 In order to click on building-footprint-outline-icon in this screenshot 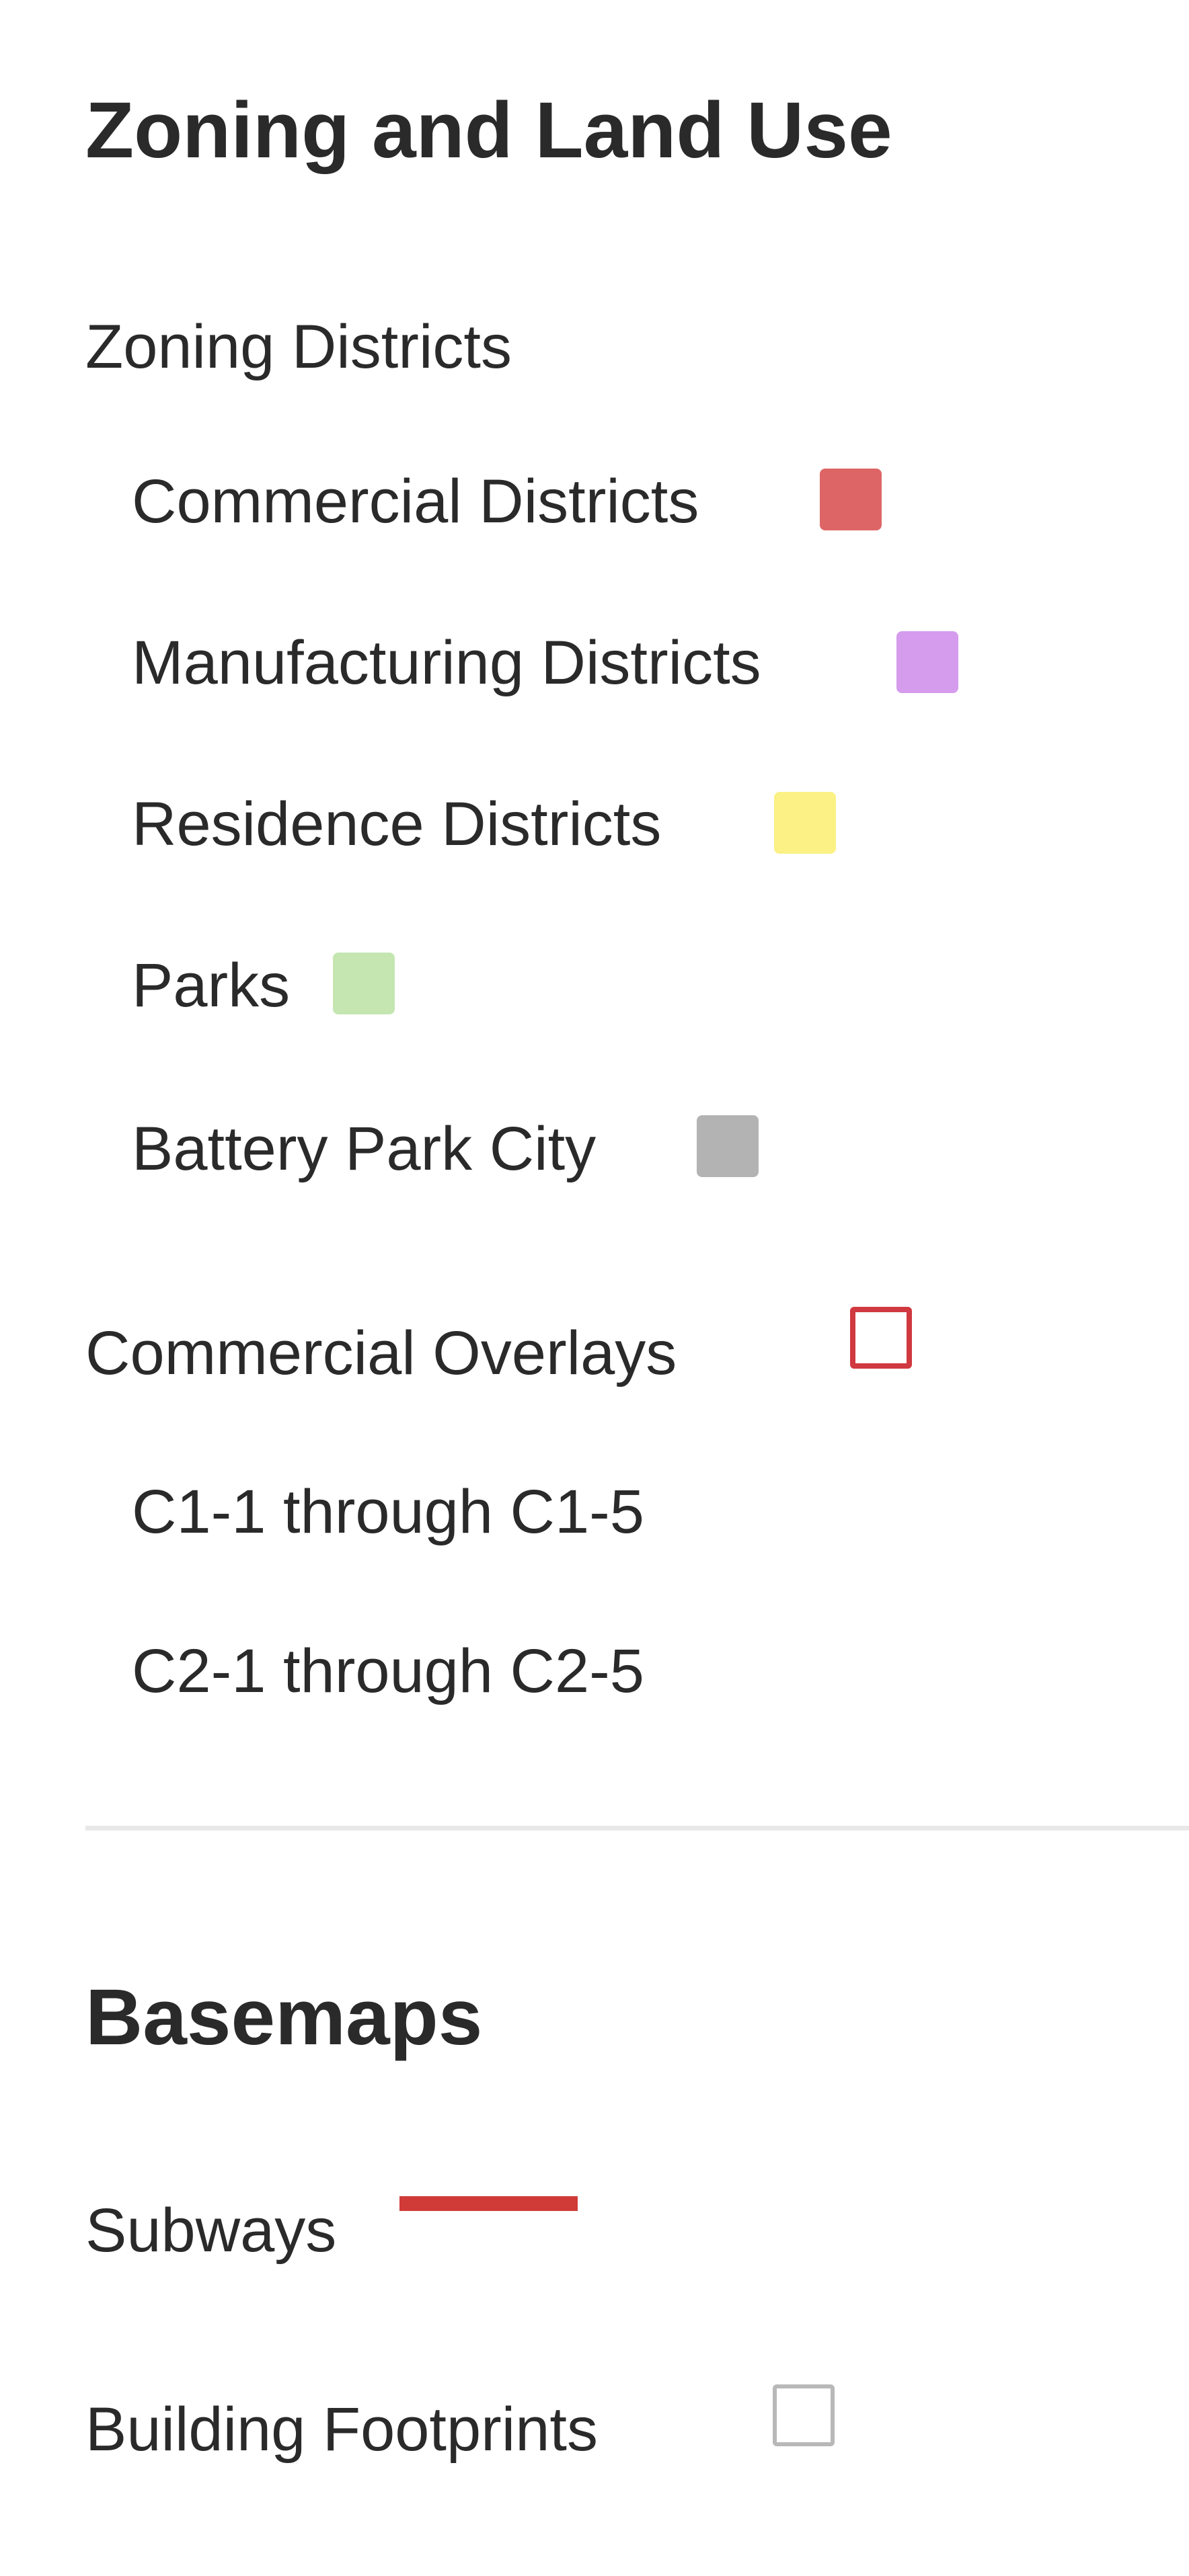, I will do `click(804, 2415)`.